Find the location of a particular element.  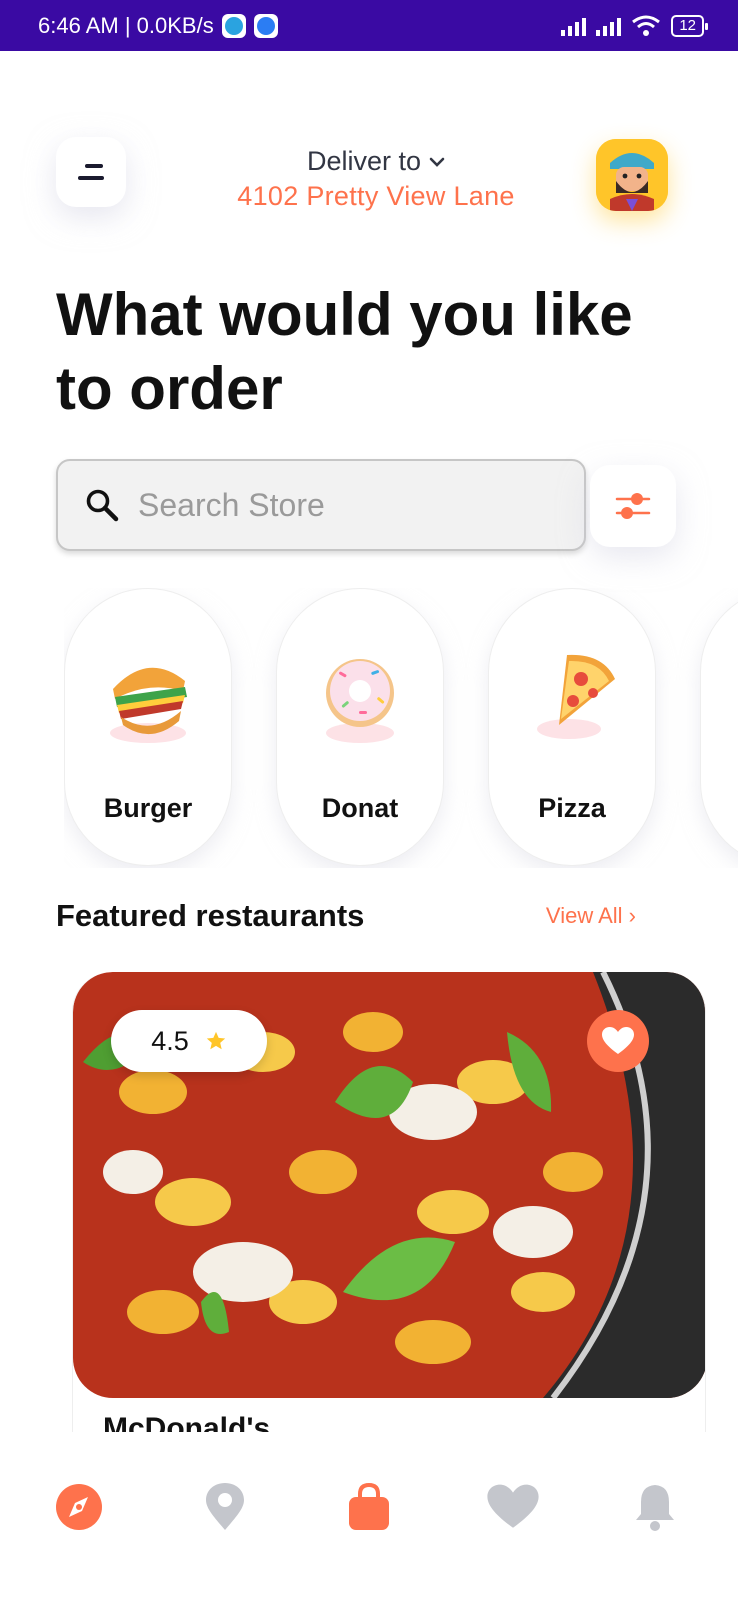

category-burger: Burger is located at coordinates (148, 727).